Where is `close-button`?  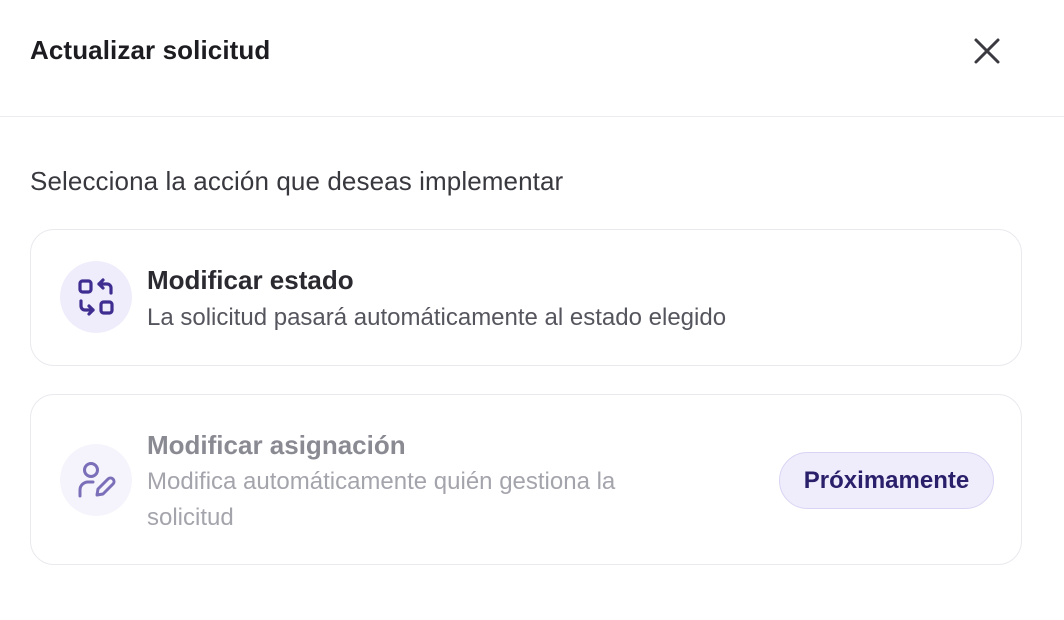
close-button is located at coordinates (987, 51).